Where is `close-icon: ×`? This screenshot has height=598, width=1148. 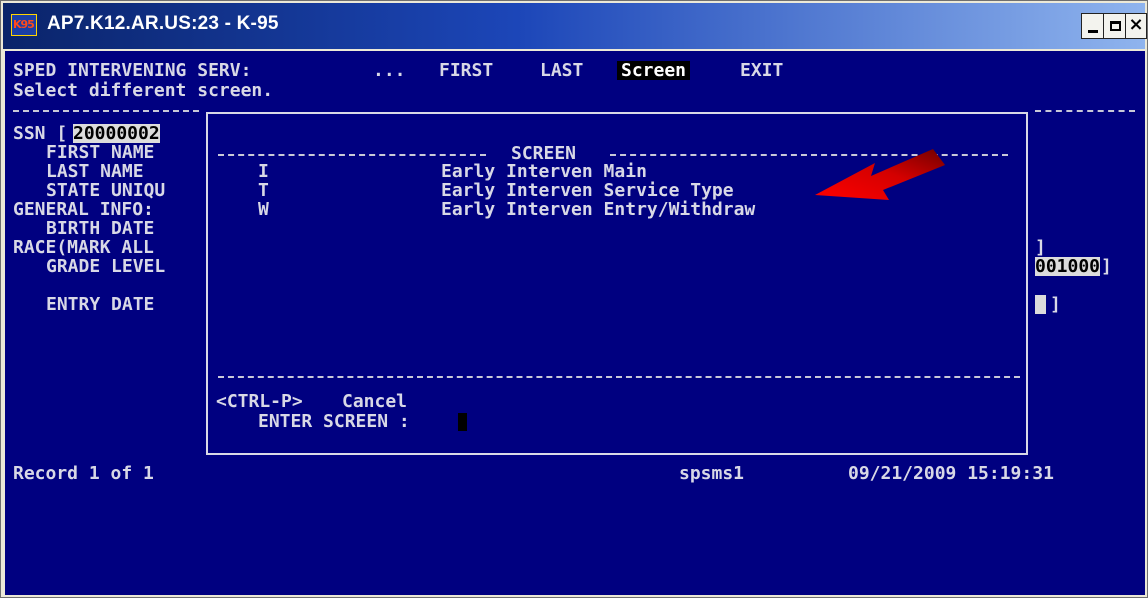
close-icon: × is located at coordinates (1136, 24).